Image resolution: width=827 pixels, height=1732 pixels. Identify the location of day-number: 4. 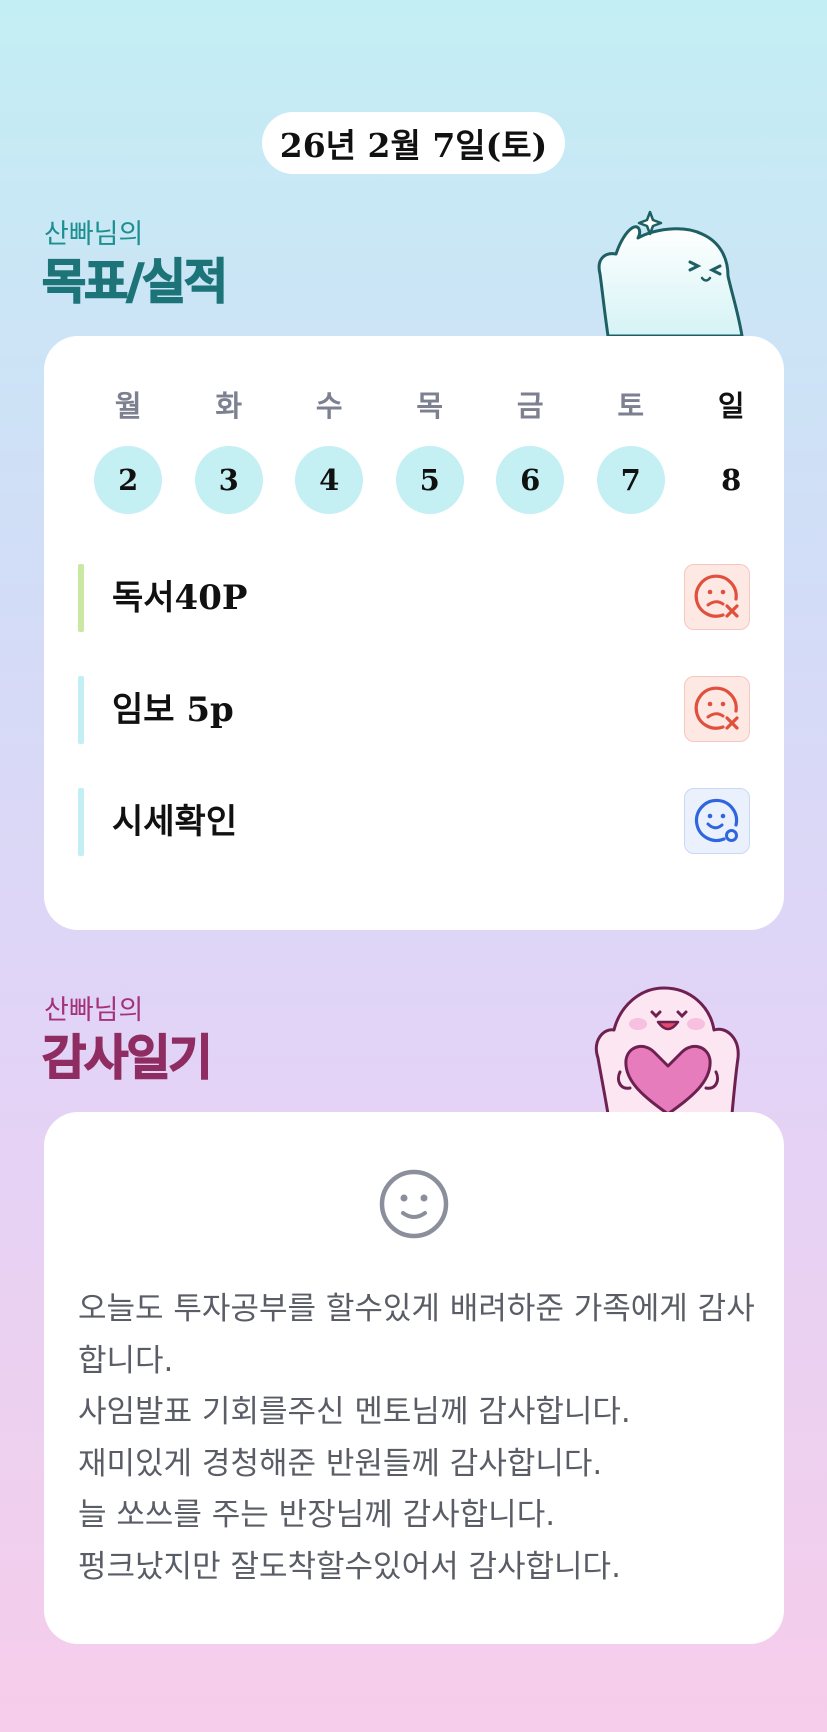
(329, 480).